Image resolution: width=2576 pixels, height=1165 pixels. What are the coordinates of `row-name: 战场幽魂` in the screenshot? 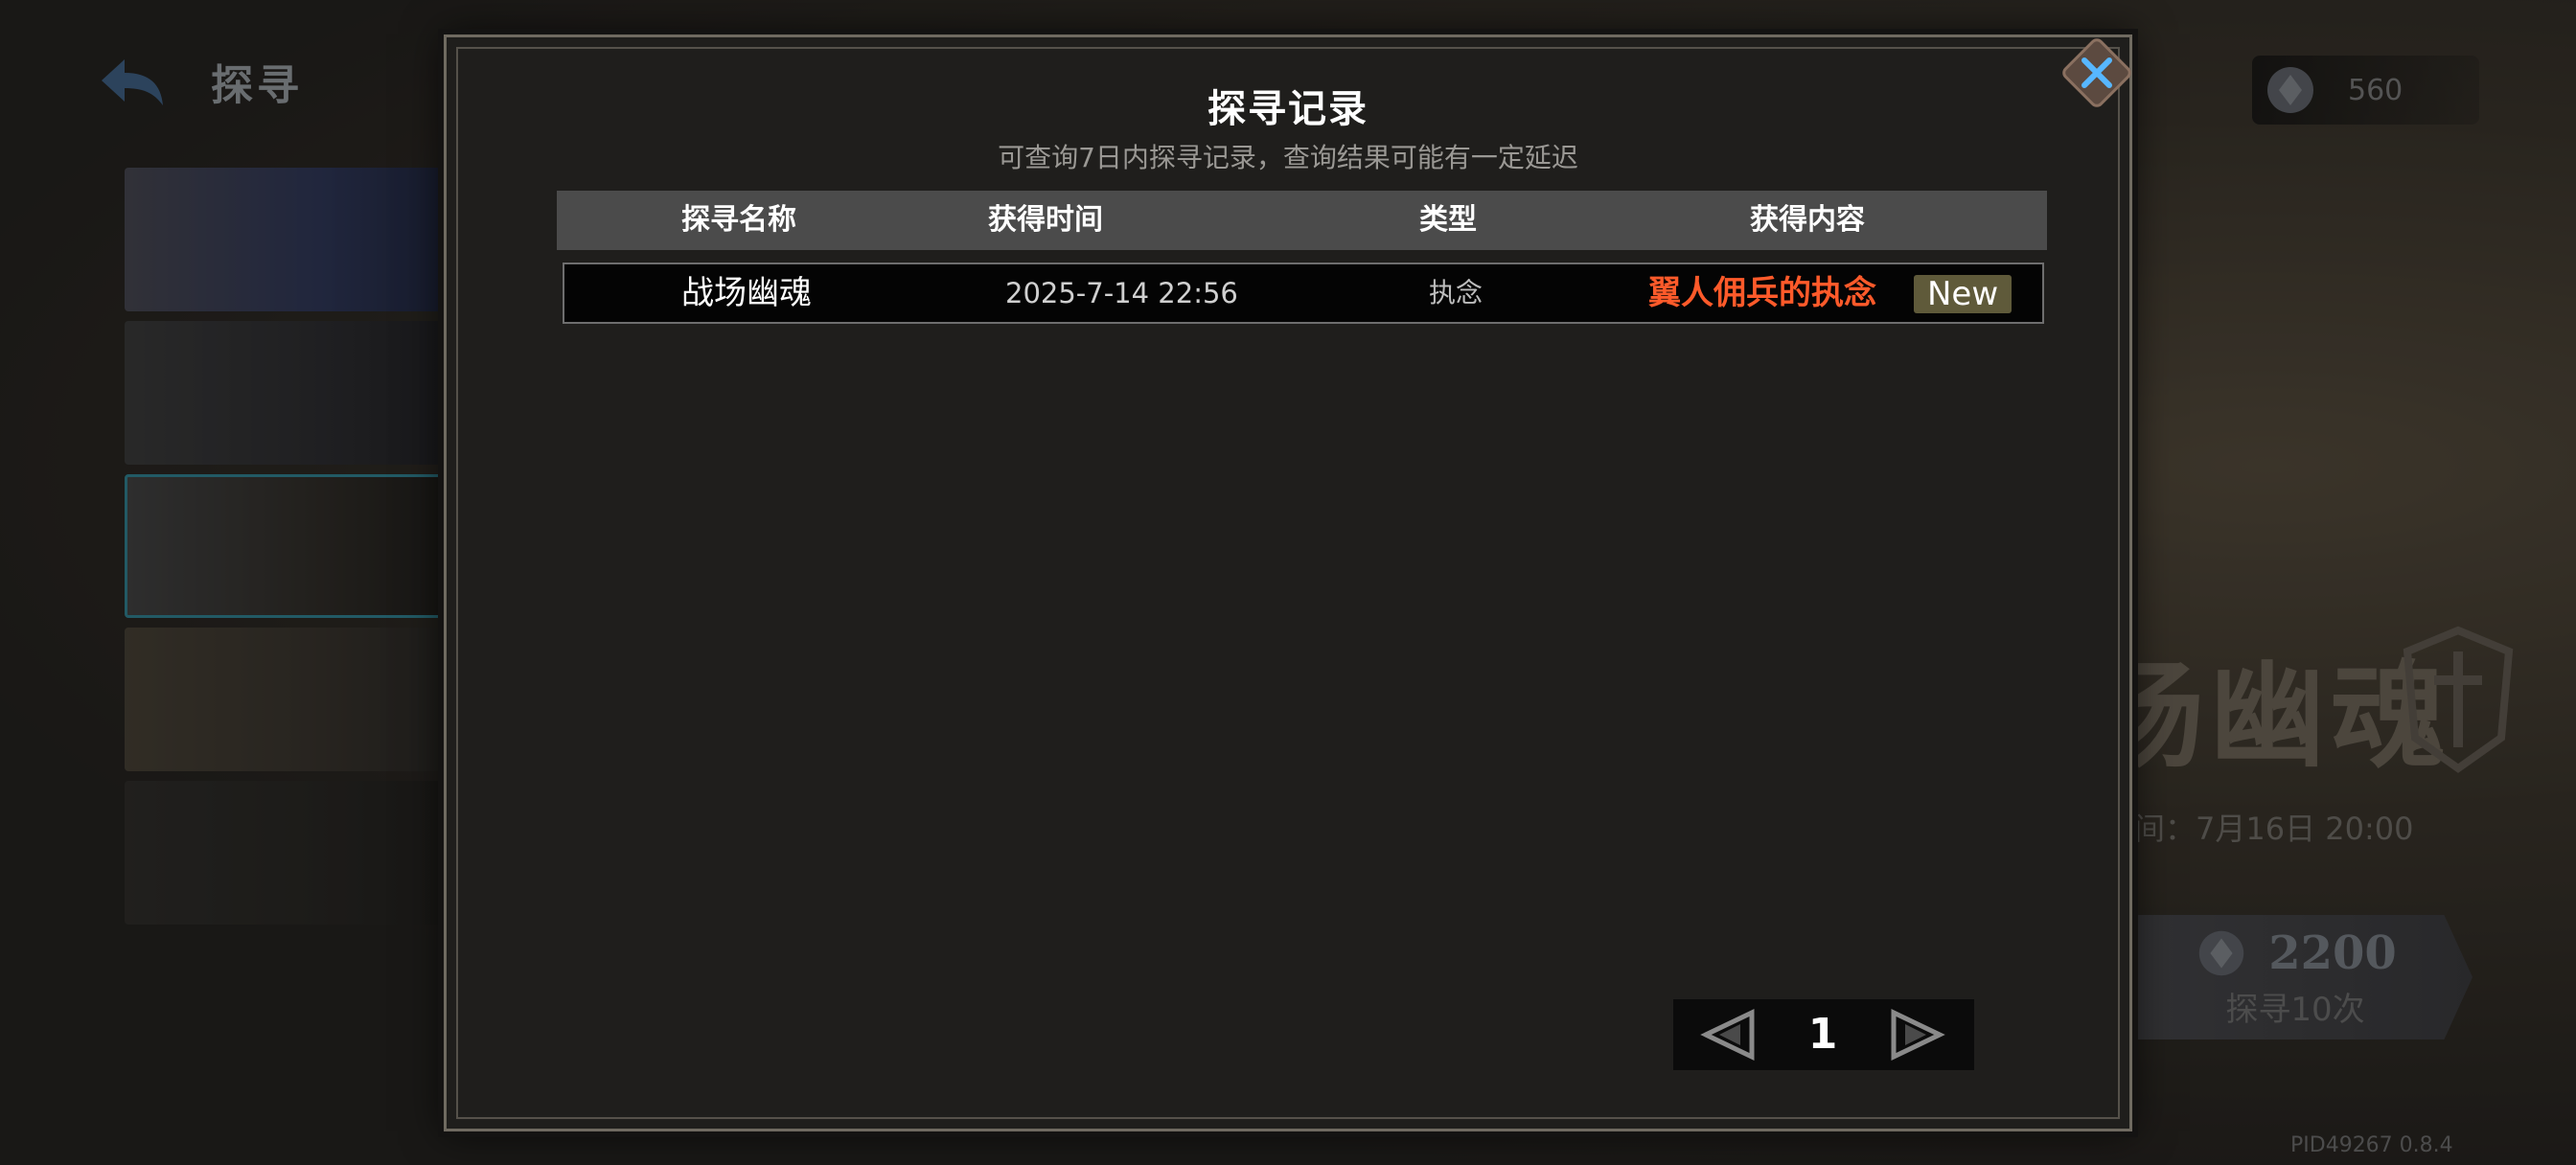 It's located at (746, 293).